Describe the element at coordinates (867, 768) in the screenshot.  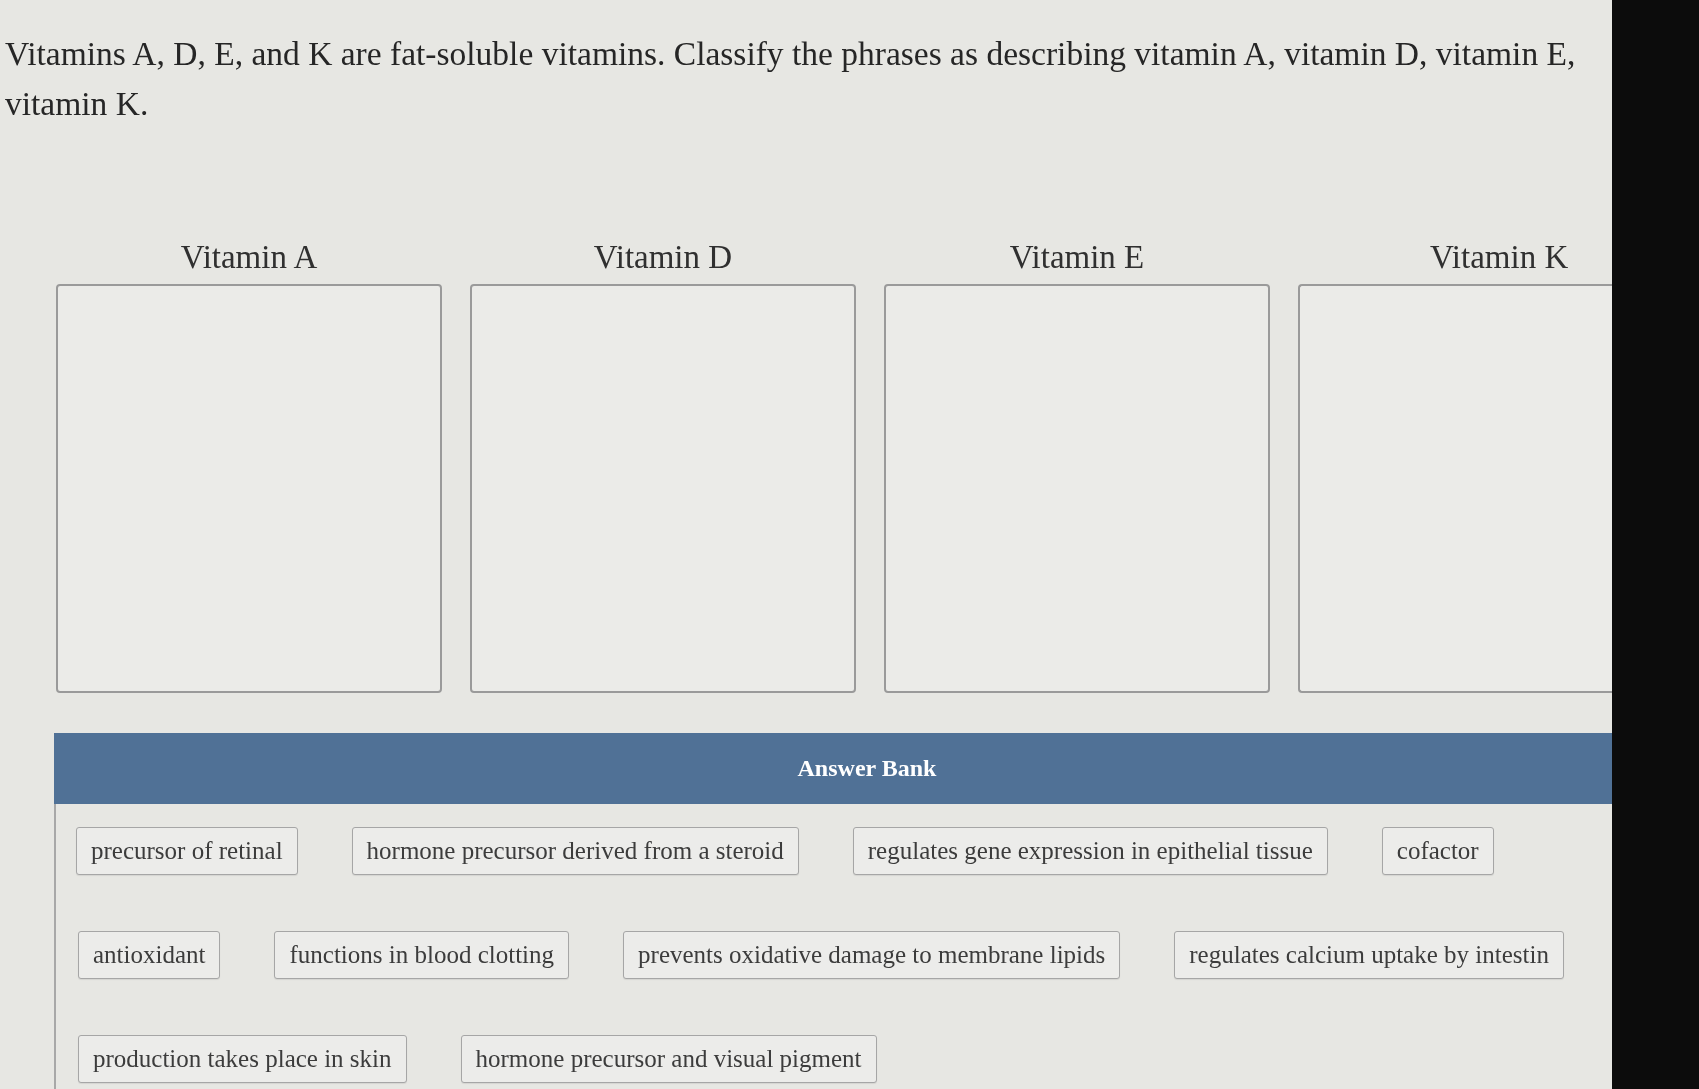
I see `answer-bank-title: Answer Bank` at that location.